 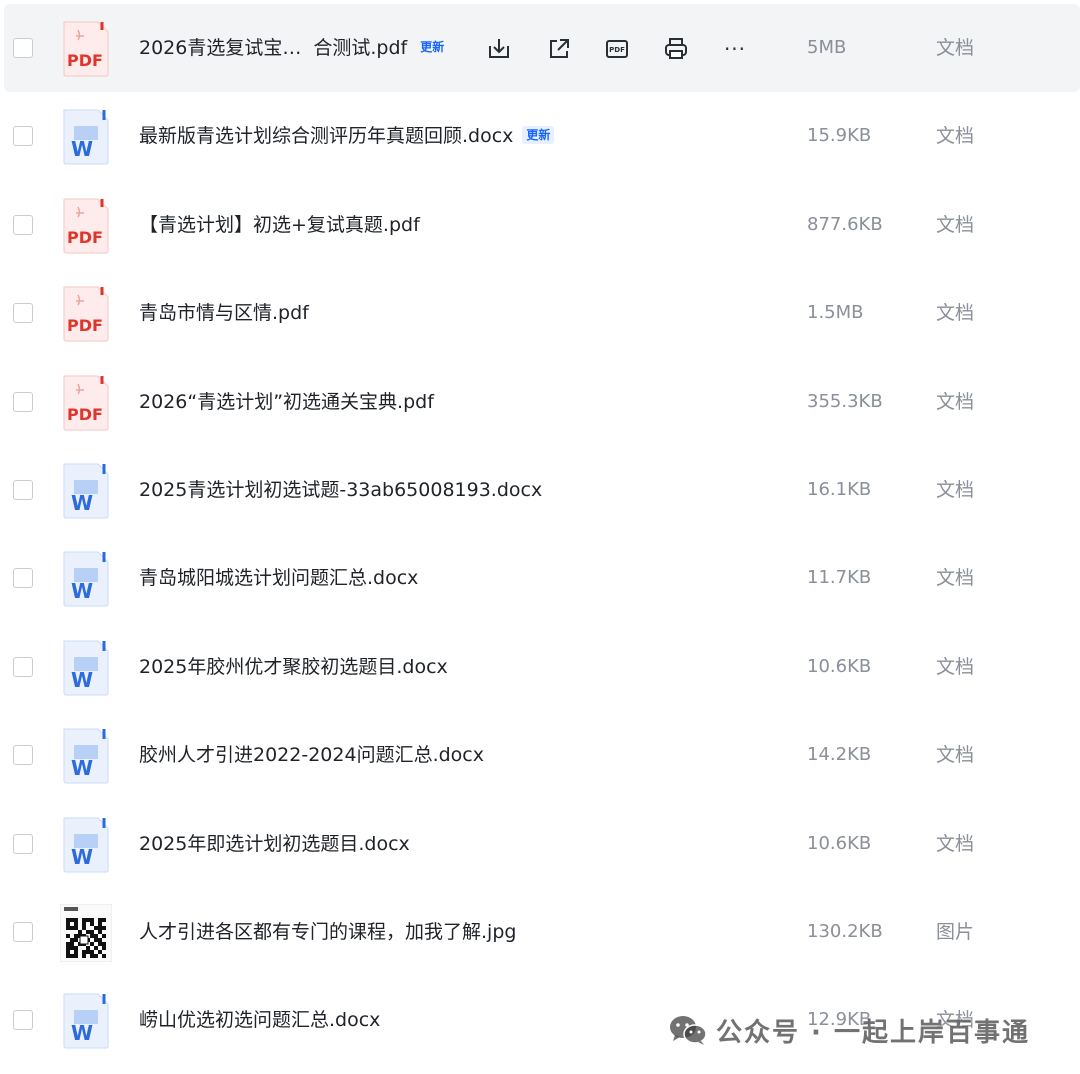 What do you see at coordinates (559, 49) in the screenshot?
I see `share-icon` at bounding box center [559, 49].